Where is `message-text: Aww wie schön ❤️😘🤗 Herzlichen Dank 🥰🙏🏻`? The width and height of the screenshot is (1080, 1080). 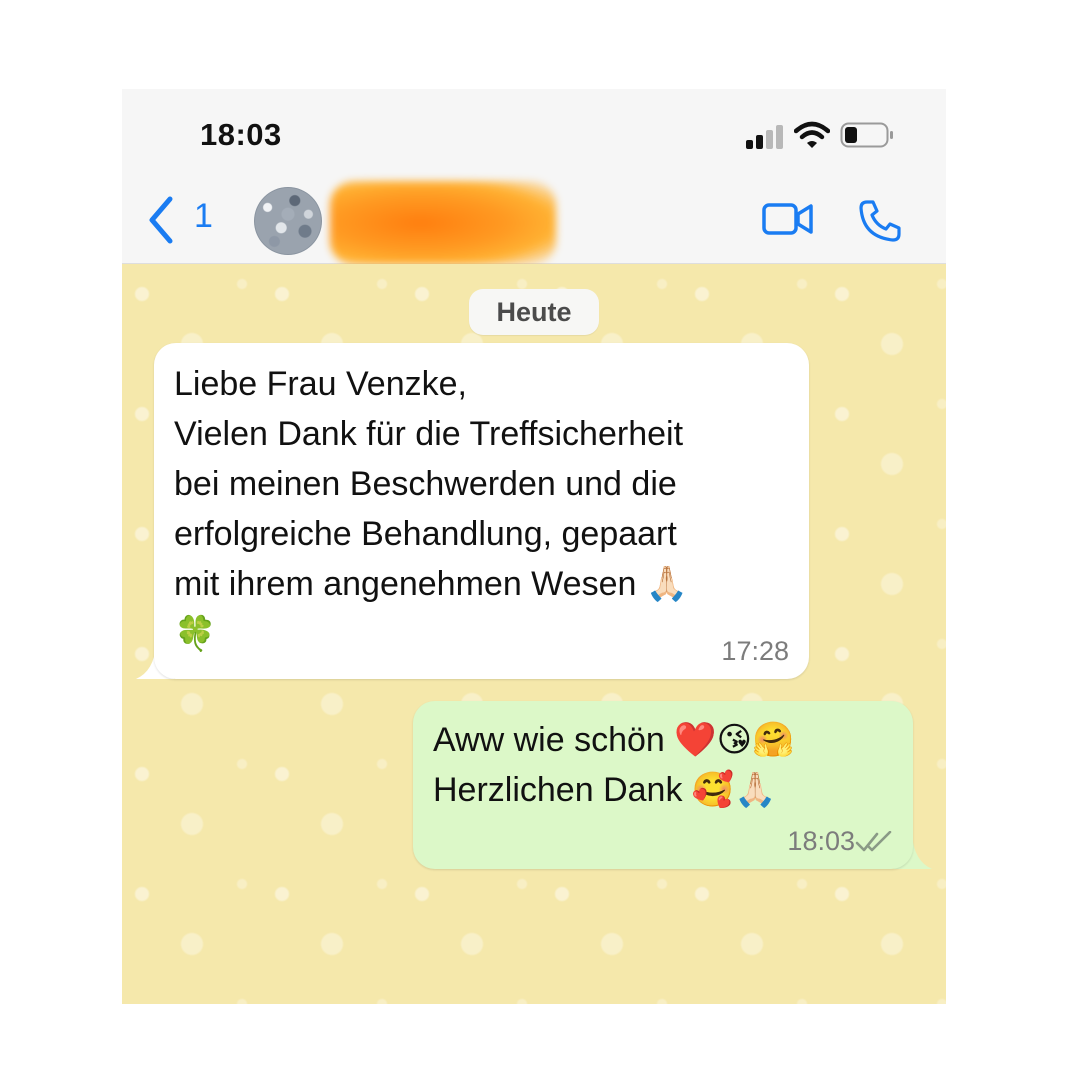
message-text: Aww wie schön ❤️😘🤗 Herzlichen Dank 🥰🙏🏻 is located at coordinates (613, 765).